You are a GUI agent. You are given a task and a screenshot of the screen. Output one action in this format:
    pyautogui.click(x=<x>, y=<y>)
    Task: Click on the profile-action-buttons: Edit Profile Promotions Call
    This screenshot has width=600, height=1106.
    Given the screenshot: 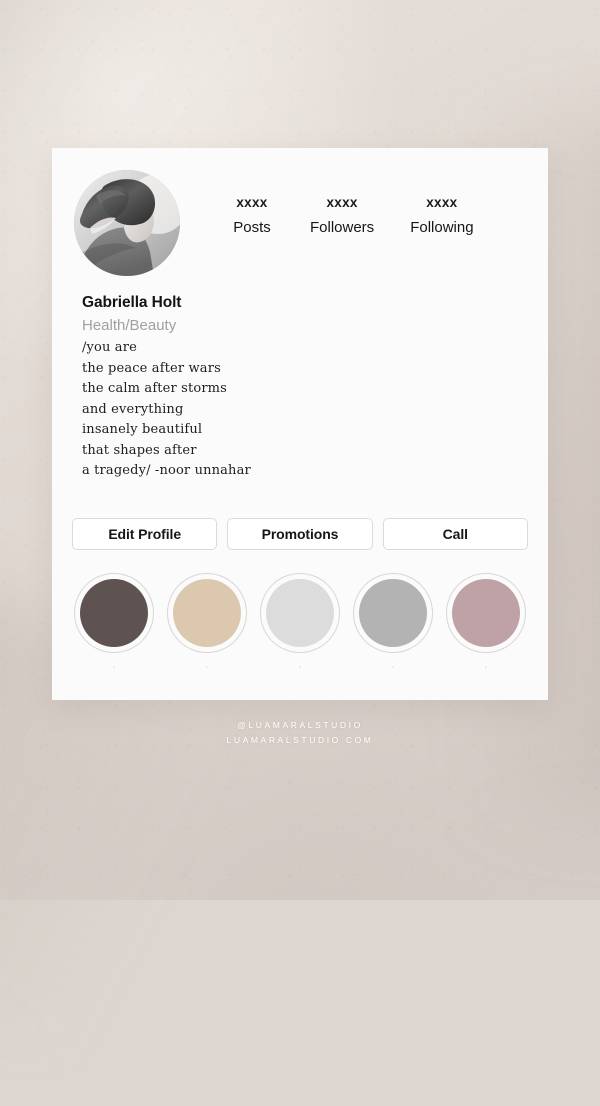 What is the action you would take?
    pyautogui.click(x=300, y=534)
    